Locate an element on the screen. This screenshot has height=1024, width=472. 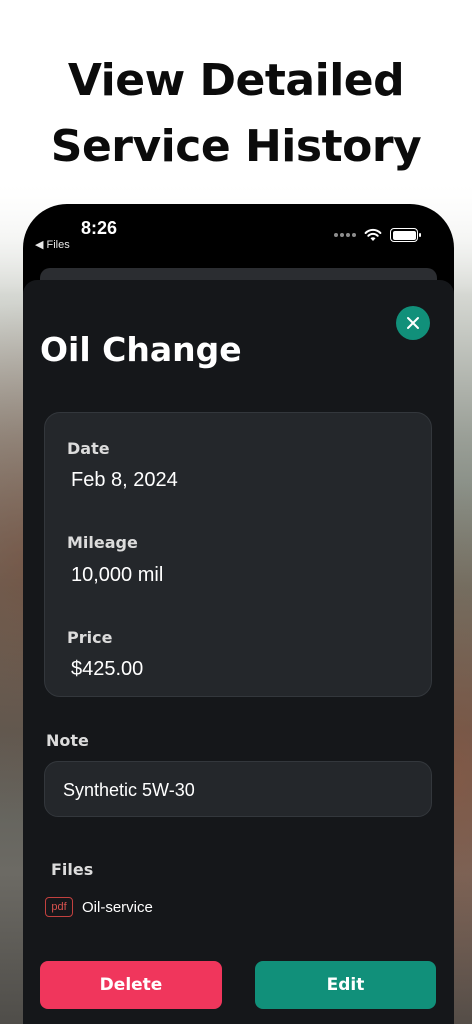
battery-icon is located at coordinates (405, 235).